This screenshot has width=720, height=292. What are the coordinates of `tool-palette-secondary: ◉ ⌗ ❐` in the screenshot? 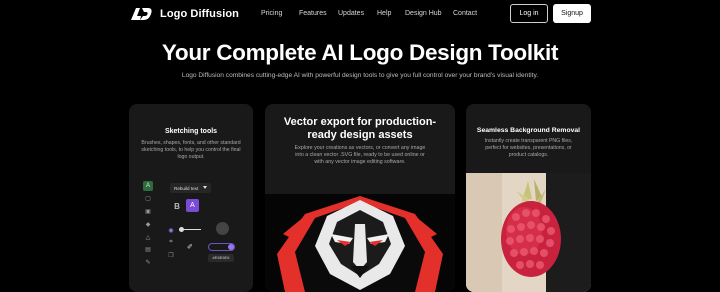 It's located at (172, 244).